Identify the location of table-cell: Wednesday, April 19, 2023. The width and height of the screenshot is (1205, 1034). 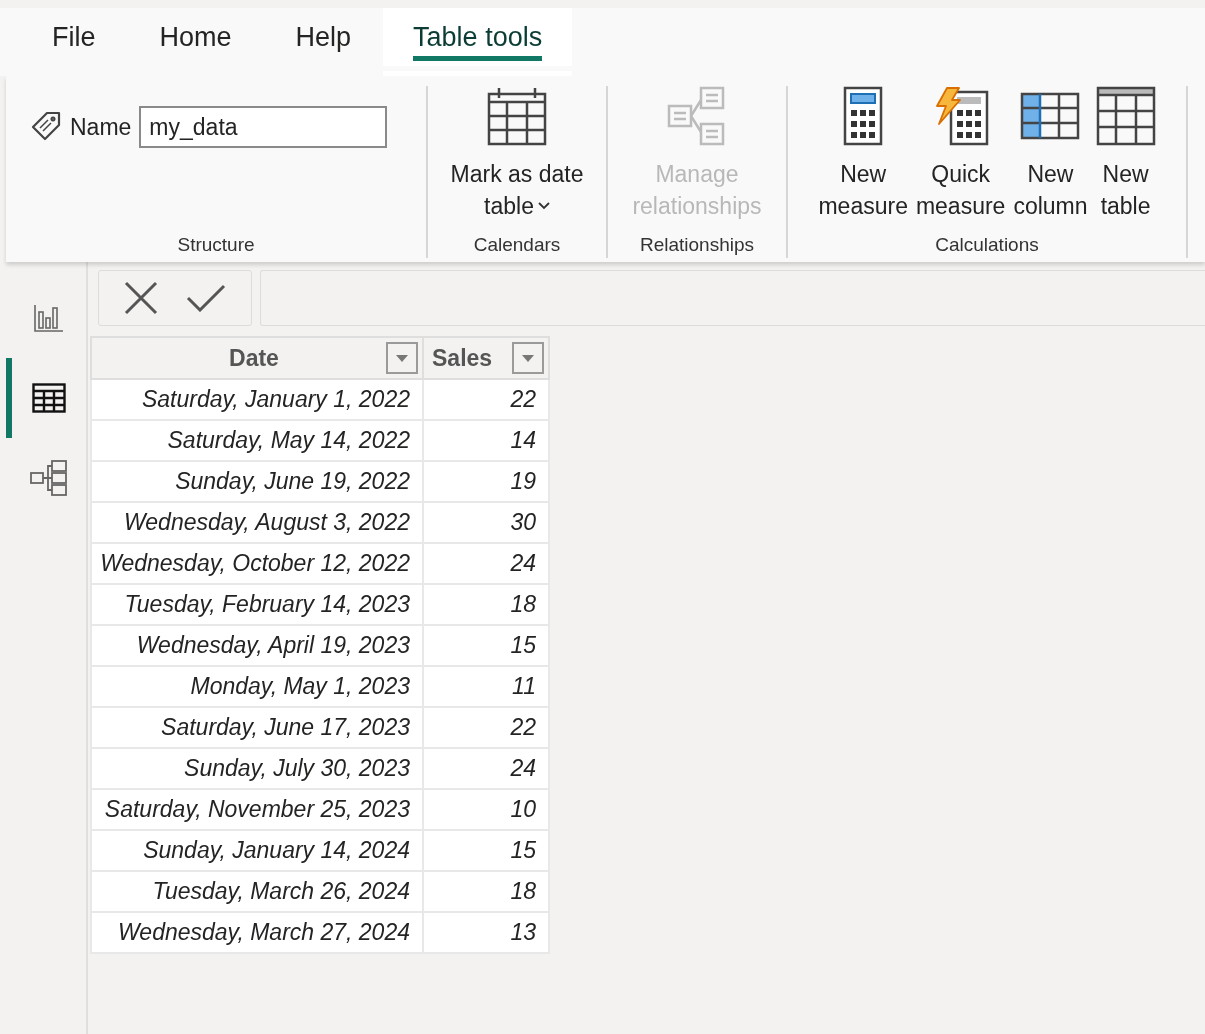
(257, 645).